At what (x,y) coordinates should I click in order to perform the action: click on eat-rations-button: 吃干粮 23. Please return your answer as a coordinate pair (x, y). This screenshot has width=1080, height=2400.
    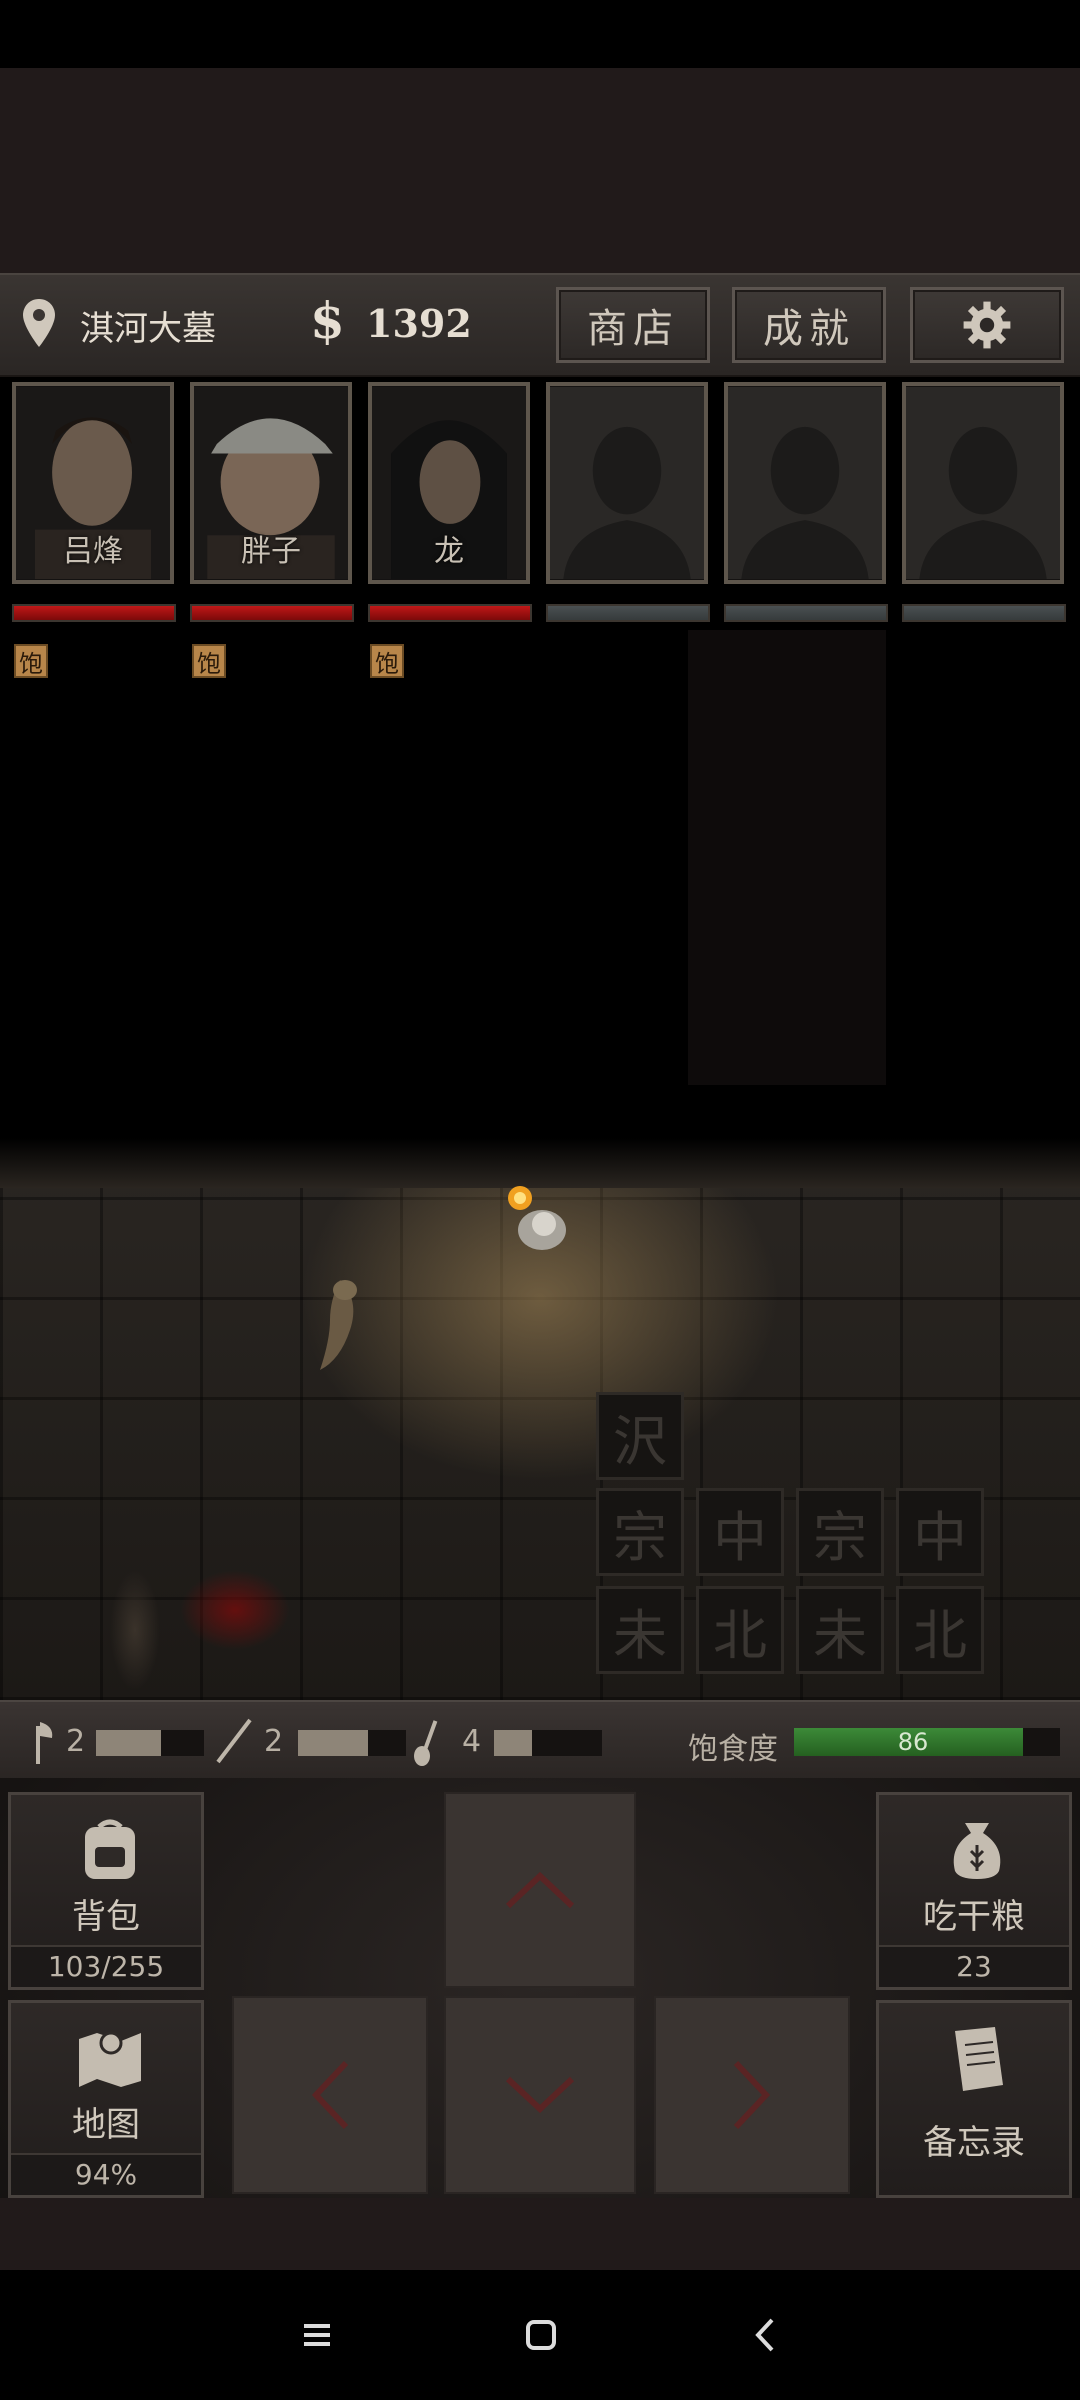
    Looking at the image, I should click on (974, 1891).